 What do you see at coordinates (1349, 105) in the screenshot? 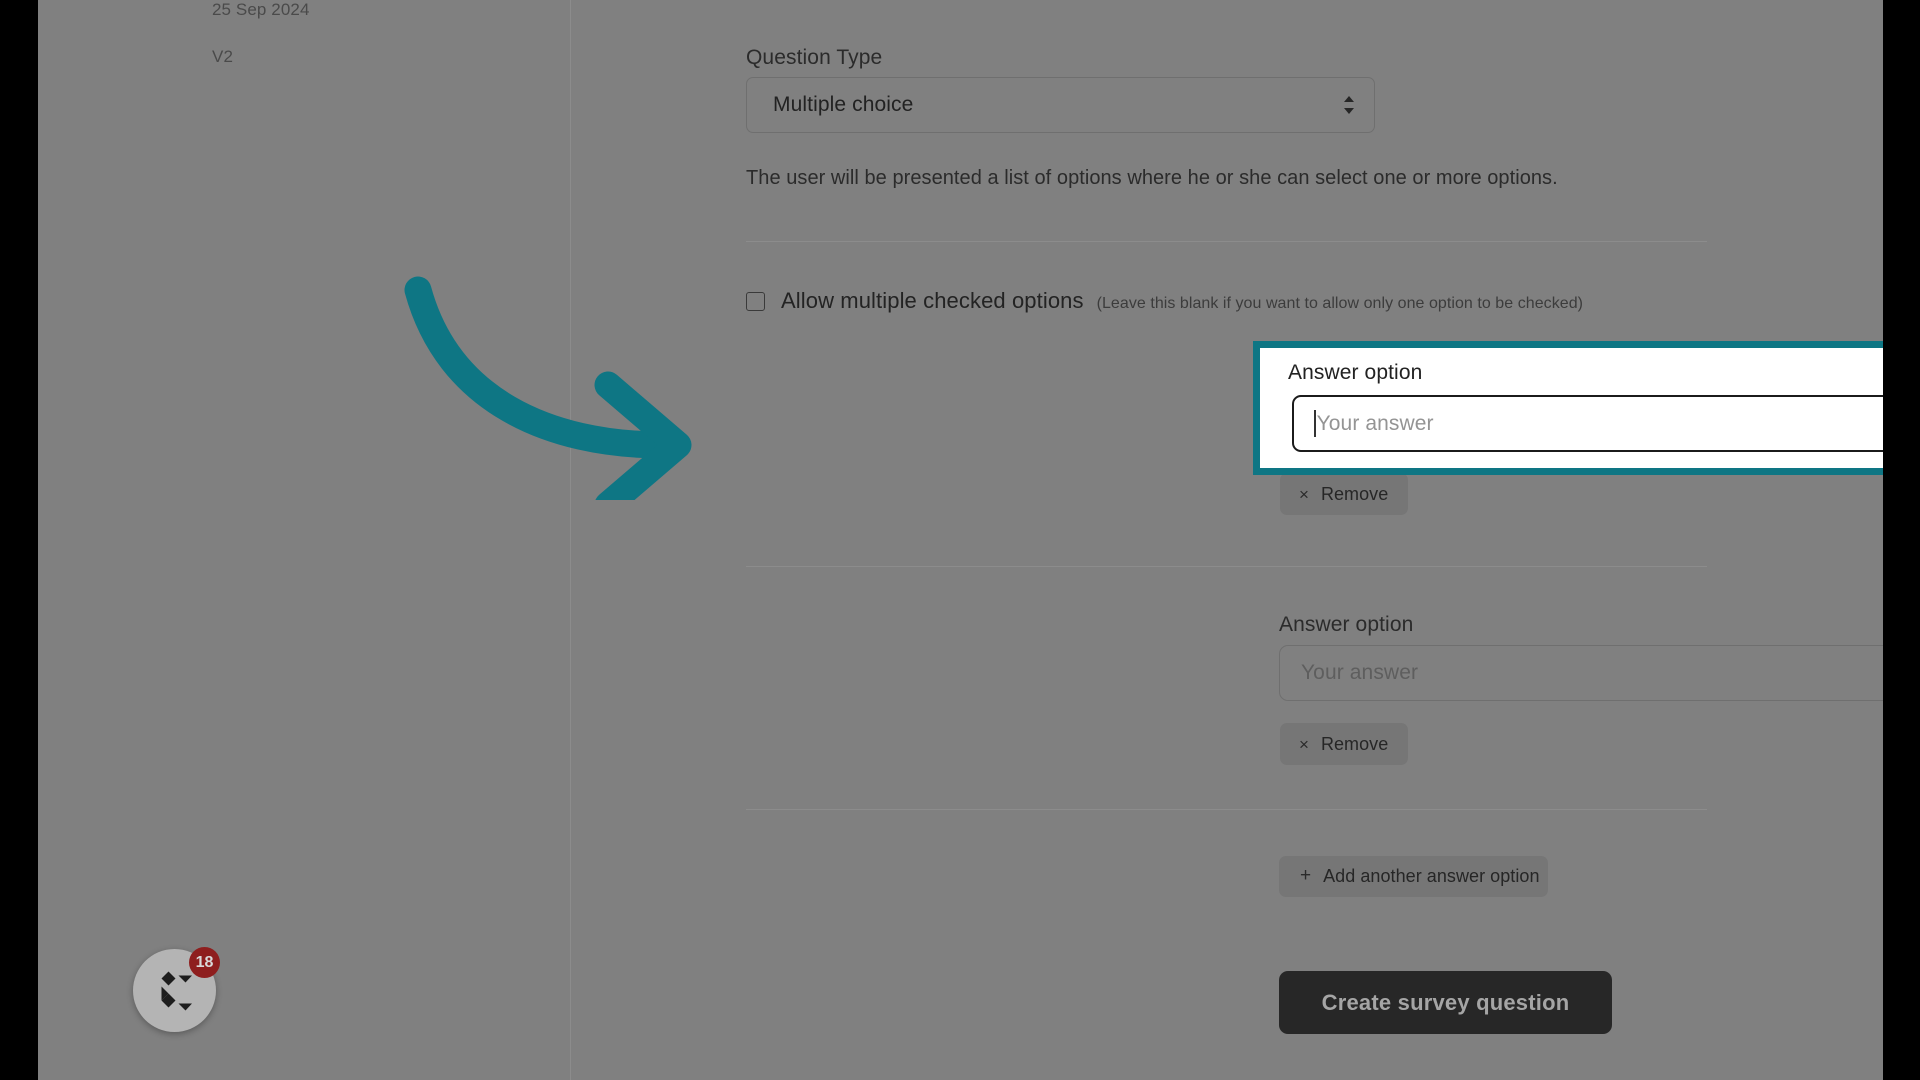
I see `select-updown-caret-icon` at bounding box center [1349, 105].